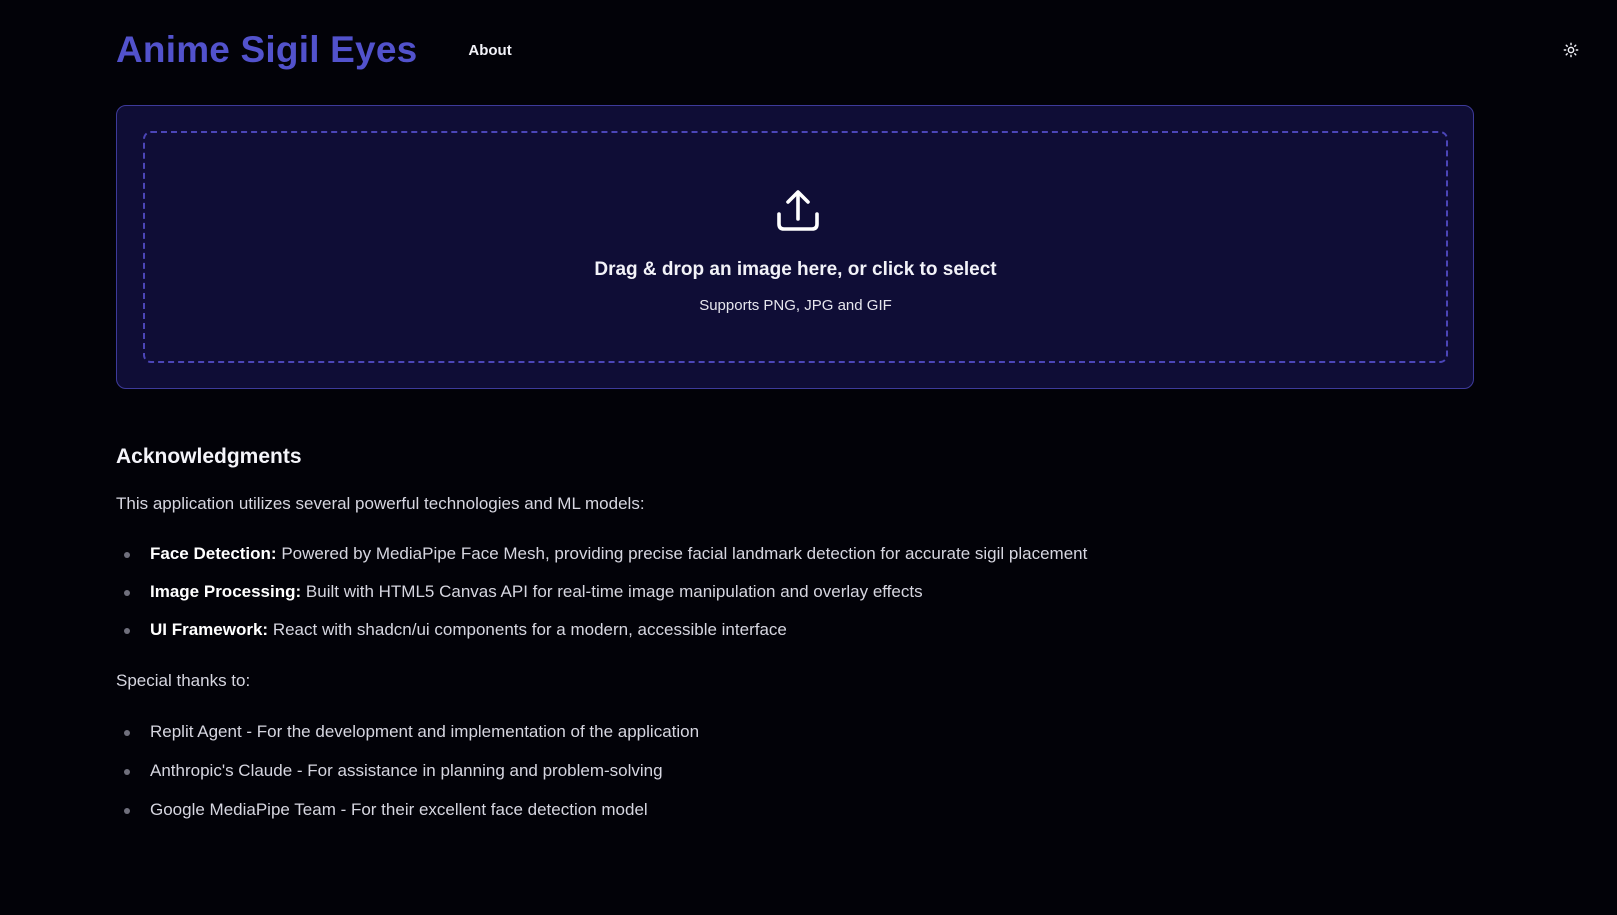  What do you see at coordinates (209, 456) in the screenshot?
I see `acknowledgments-heading: Acknowledgments` at bounding box center [209, 456].